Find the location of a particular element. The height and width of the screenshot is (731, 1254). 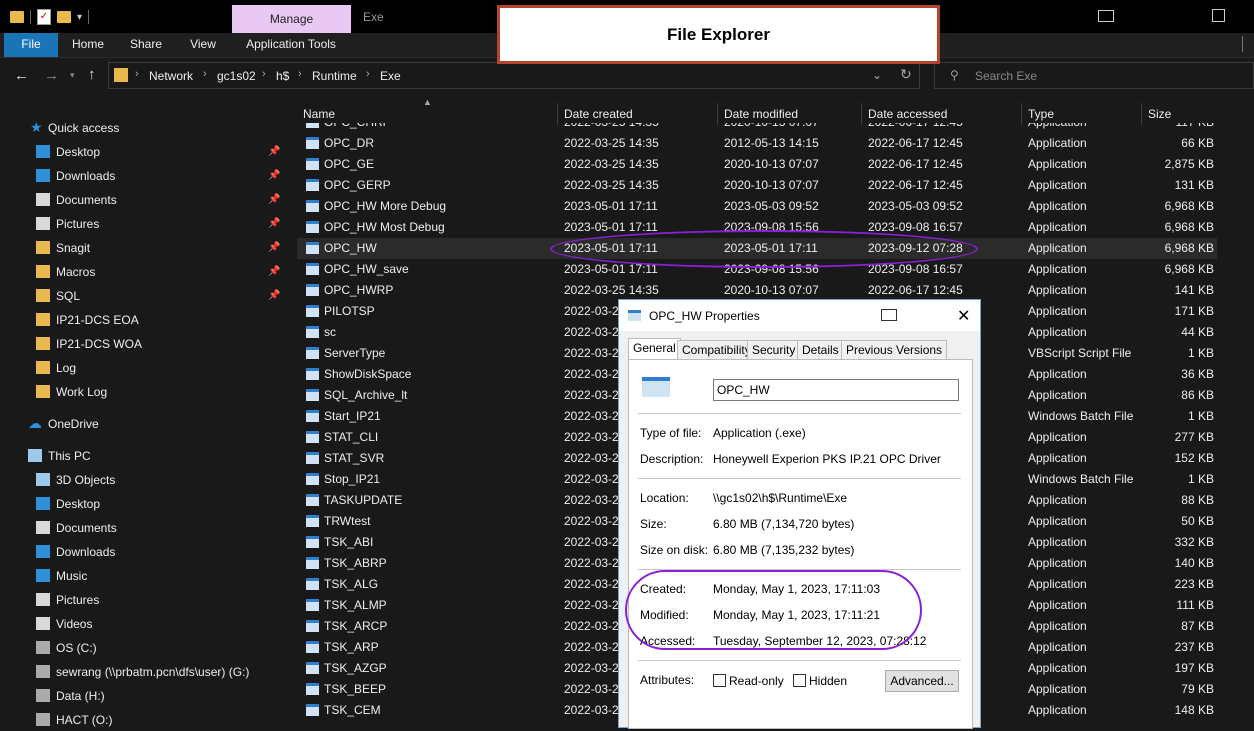

recent-locations-icon: ▾ is located at coordinates (72, 75).